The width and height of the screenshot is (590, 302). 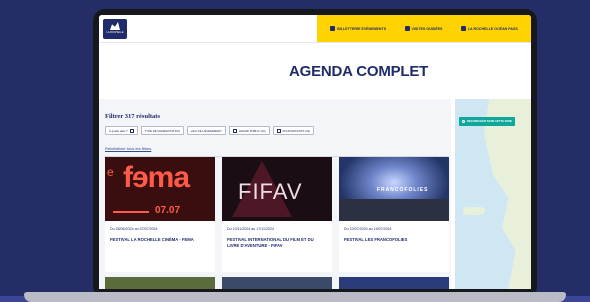 What do you see at coordinates (128, 148) in the screenshot?
I see `reset-filters-link: Réinitialiser tous les filtres` at bounding box center [128, 148].